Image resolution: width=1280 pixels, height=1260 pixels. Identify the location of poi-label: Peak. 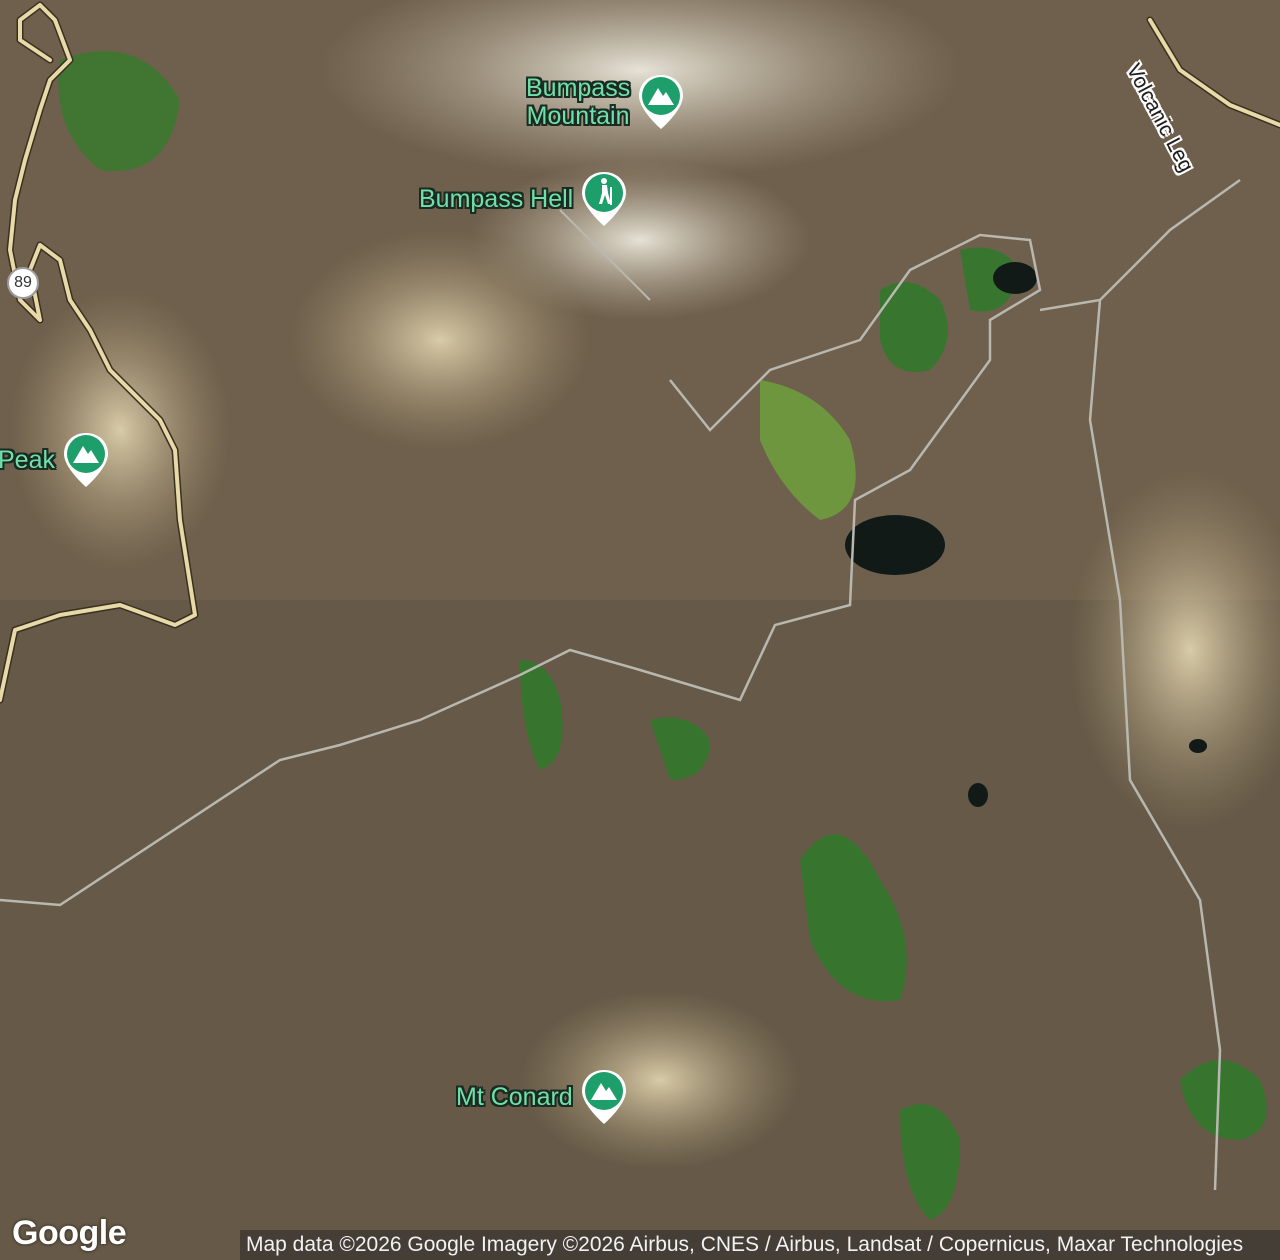
(27, 460).